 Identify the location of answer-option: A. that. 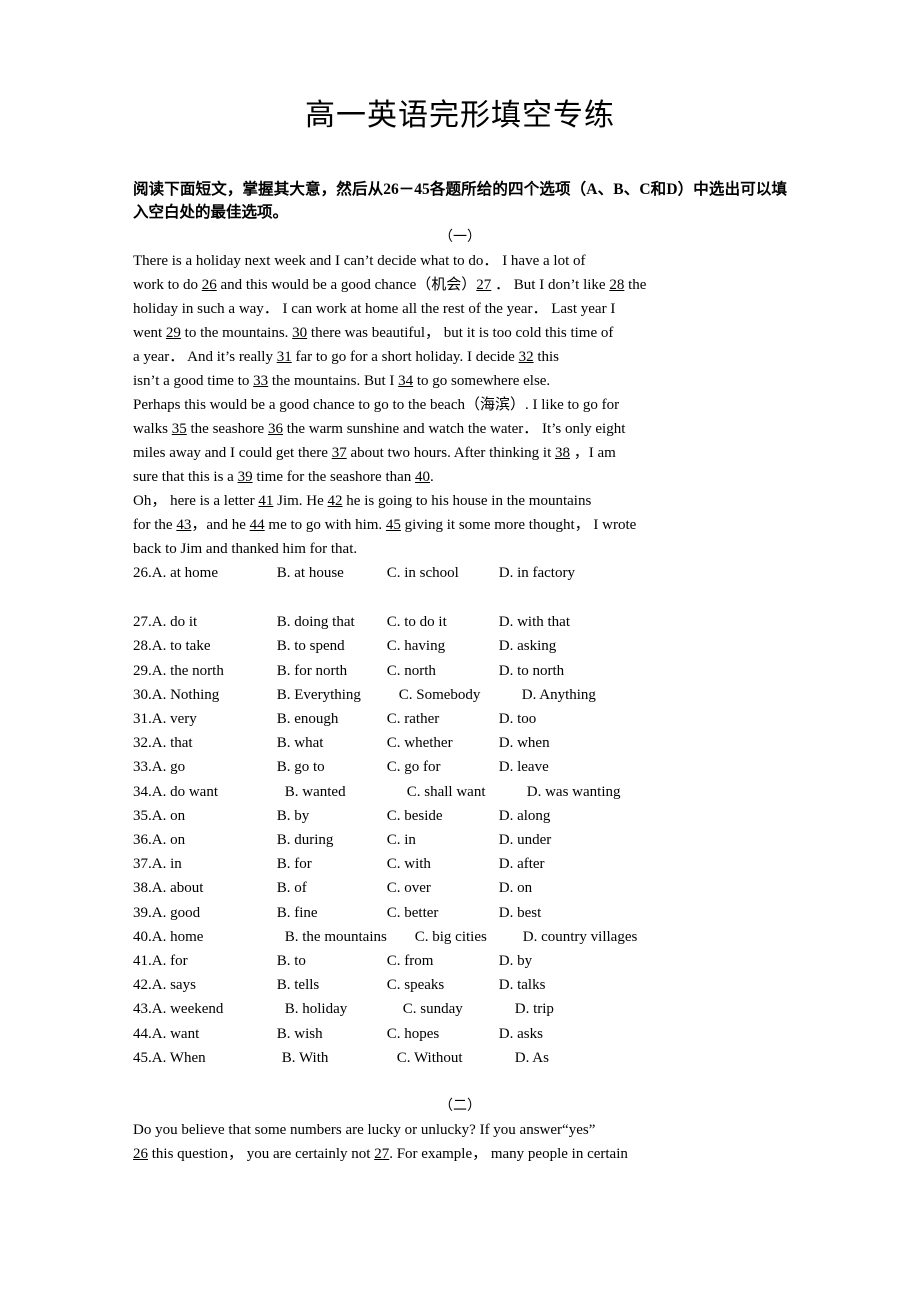
(214, 743).